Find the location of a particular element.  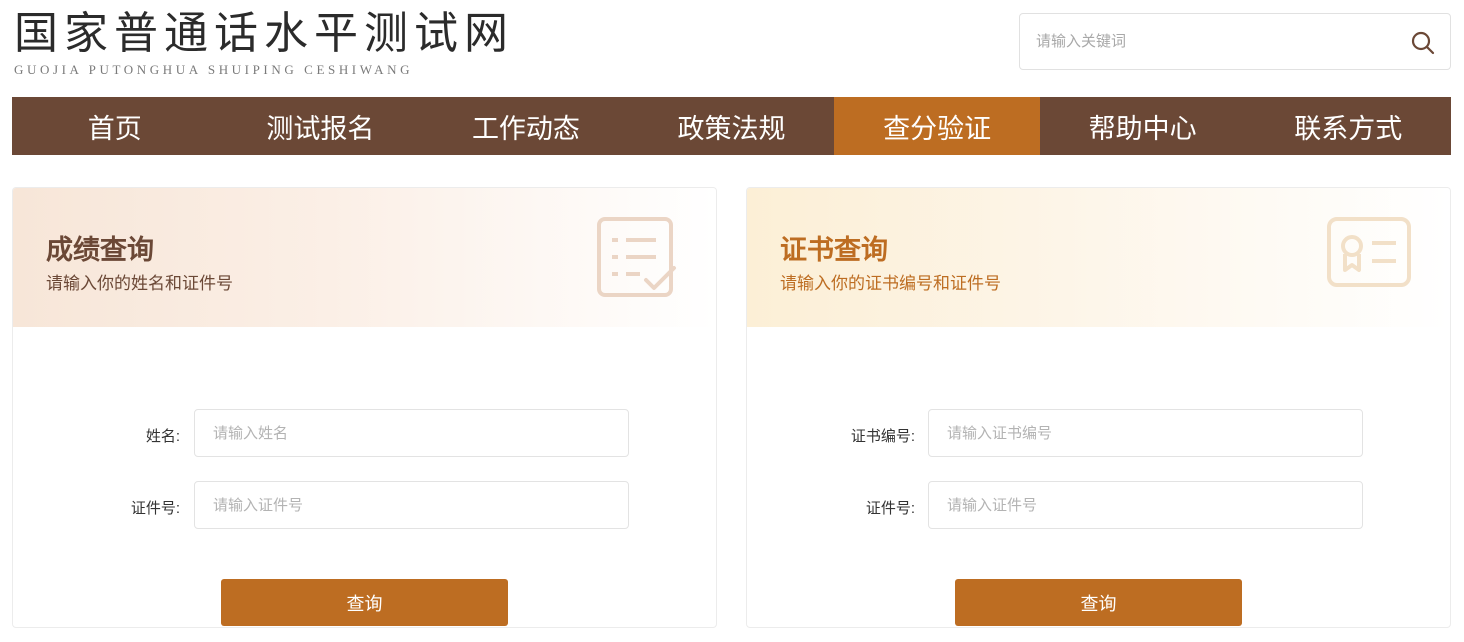

certificate-query-button: 查询 is located at coordinates (1098, 602).